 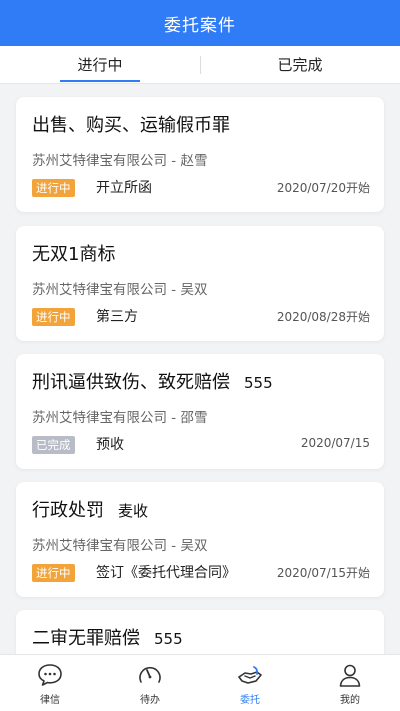 What do you see at coordinates (120, 161) in the screenshot?
I see `case-company: 苏州艾特律宝有限公司 - 赵雪` at bounding box center [120, 161].